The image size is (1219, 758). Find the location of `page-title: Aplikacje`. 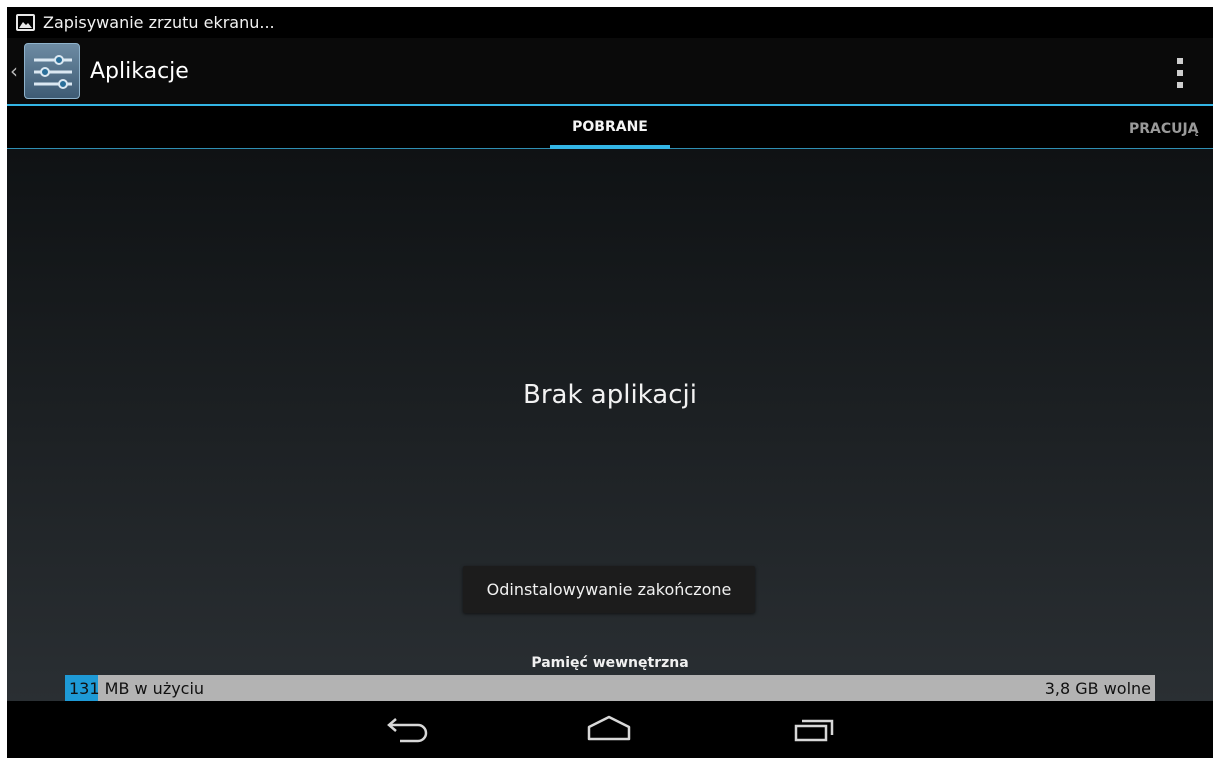

page-title: Aplikacje is located at coordinates (139, 71).